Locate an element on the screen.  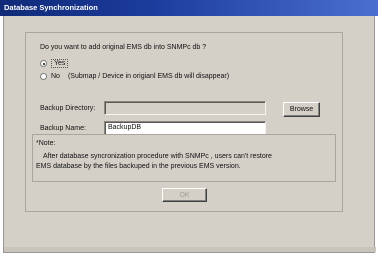
backup-name-input: BackupDB is located at coordinates (185, 128).